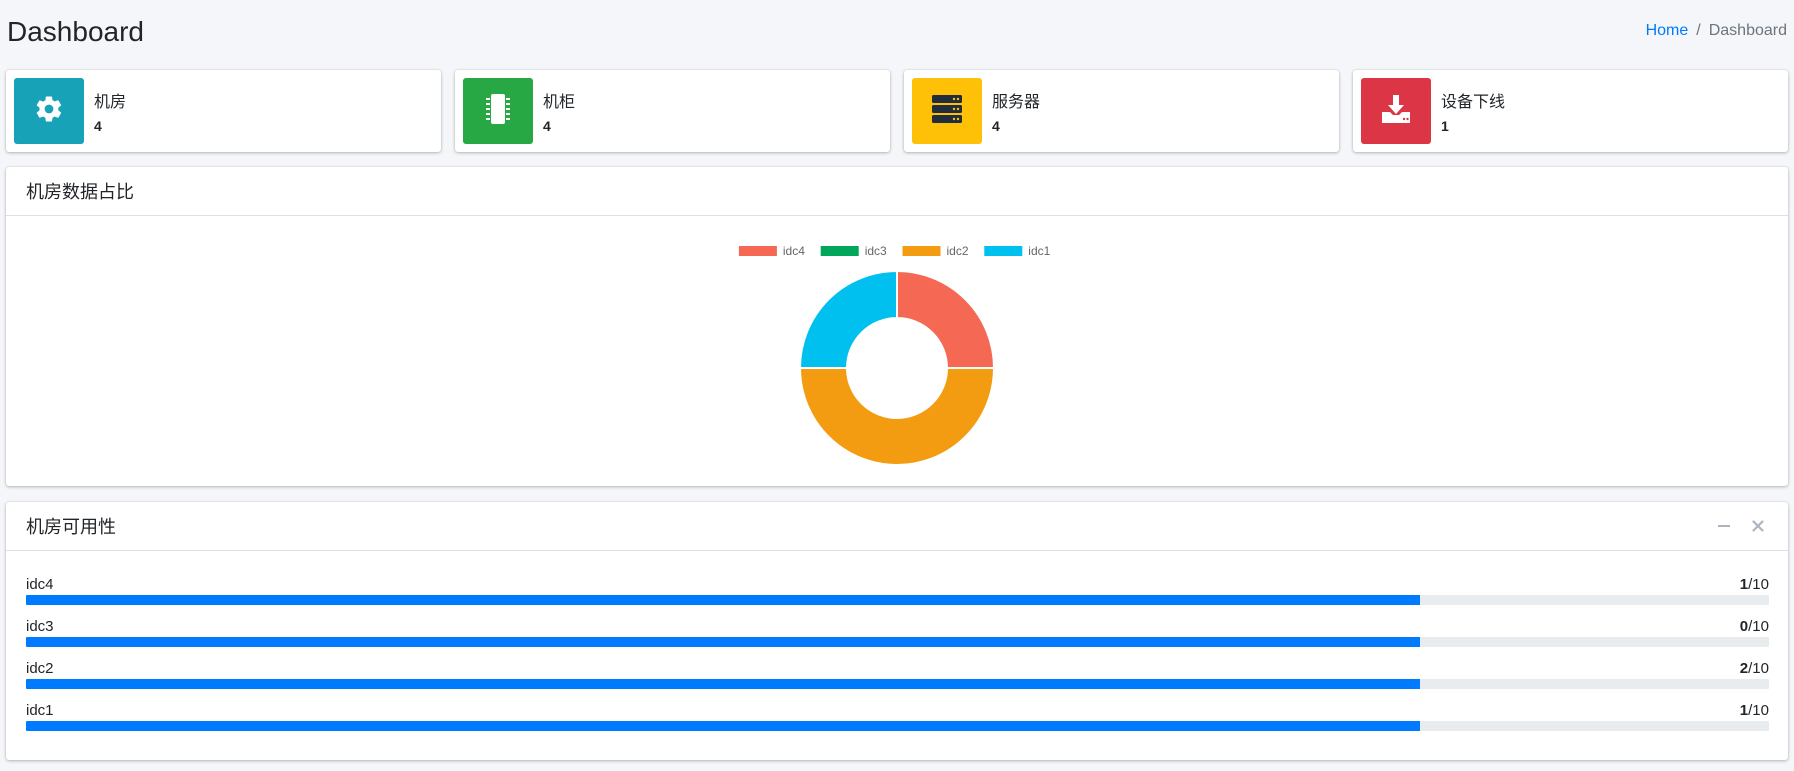 The image size is (1794, 771). I want to click on info-content: 服务器 4, so click(1016, 111).